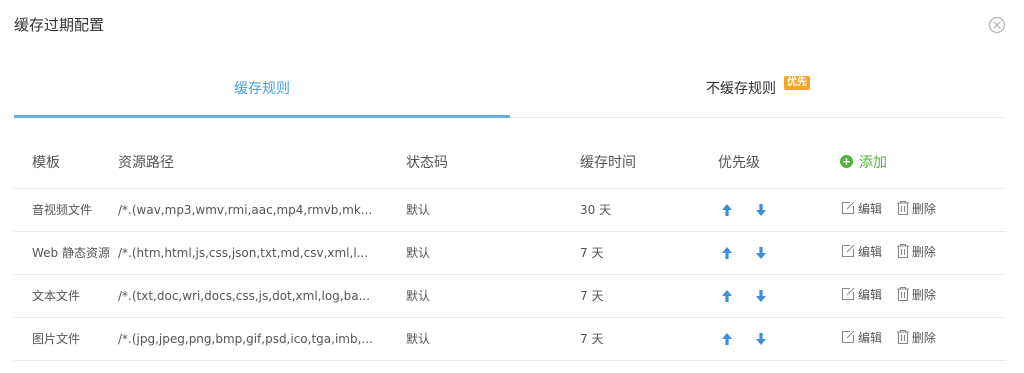  I want to click on header-template: 模板, so click(66, 162).